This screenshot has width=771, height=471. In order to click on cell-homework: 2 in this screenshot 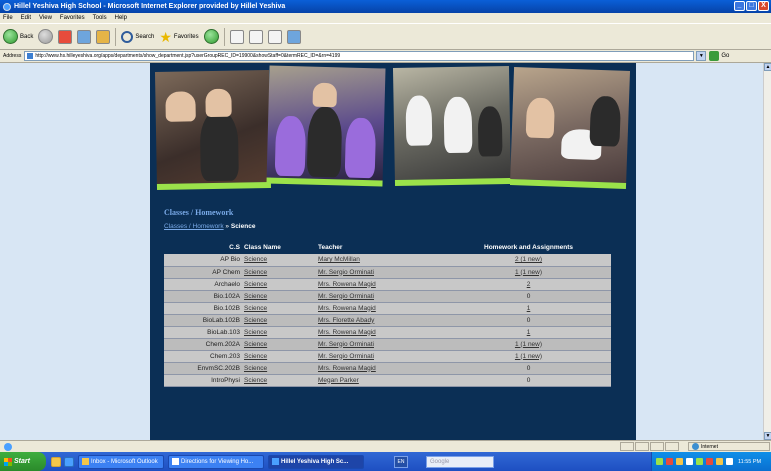, I will do `click(528, 284)`.